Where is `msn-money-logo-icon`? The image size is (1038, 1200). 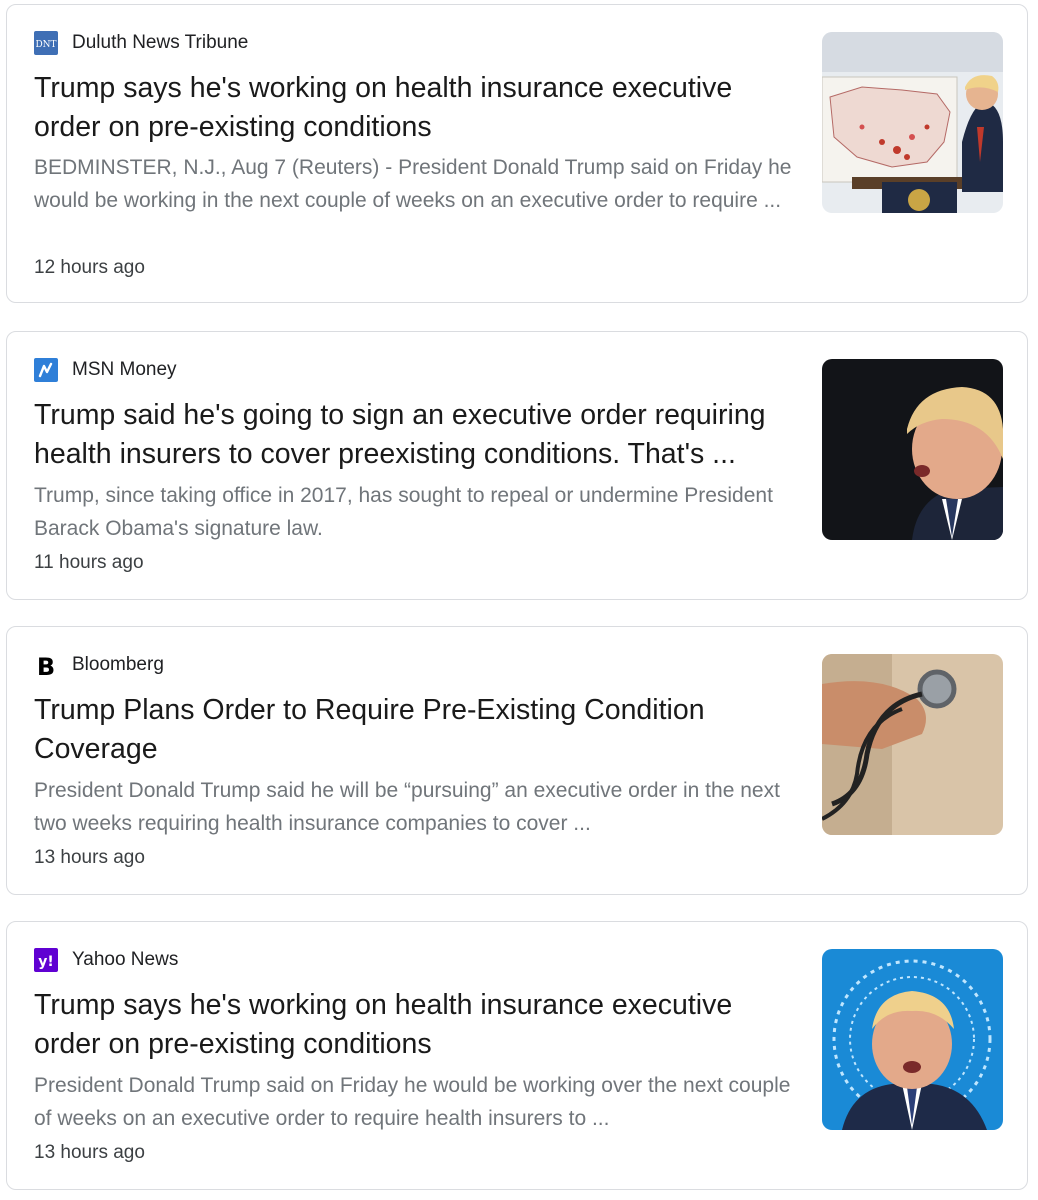 msn-money-logo-icon is located at coordinates (46, 370).